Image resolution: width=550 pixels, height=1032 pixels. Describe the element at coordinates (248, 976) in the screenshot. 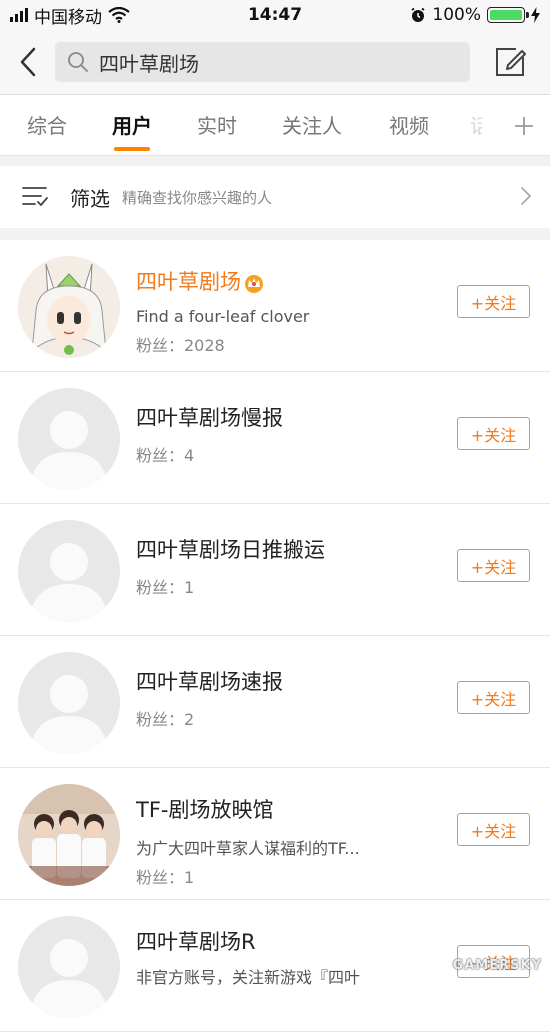

I see `user-description: 非官方账号，关注新游戏『四叶` at that location.